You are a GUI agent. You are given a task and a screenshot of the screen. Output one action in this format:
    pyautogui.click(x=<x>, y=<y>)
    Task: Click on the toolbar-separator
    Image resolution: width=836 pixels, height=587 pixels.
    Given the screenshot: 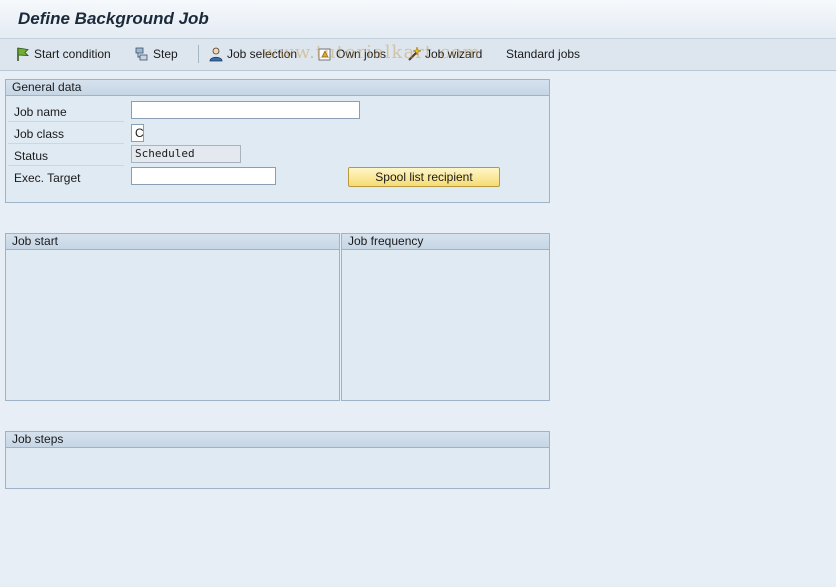 What is the action you would take?
    pyautogui.click(x=198, y=54)
    